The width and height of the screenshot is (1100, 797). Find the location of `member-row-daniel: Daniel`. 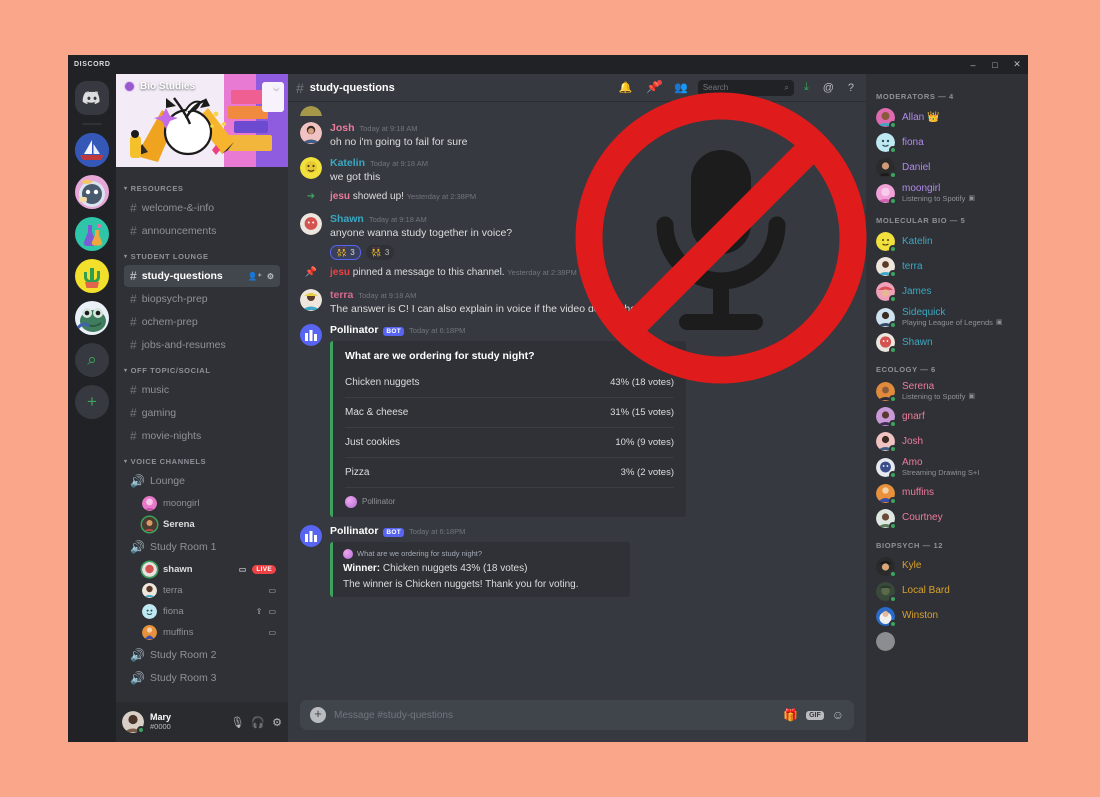

member-row-daniel: Daniel is located at coordinates (947, 167).